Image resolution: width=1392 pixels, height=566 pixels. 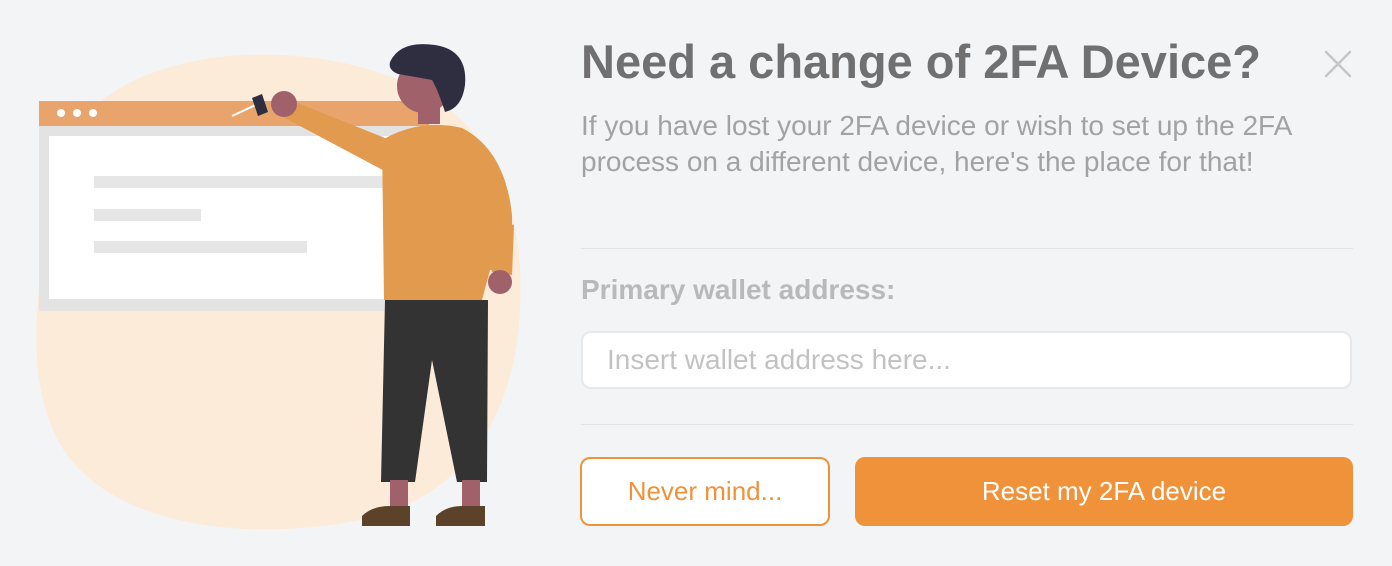 I want to click on dialog-title: Need a change of 2FA Device?, so click(x=921, y=61).